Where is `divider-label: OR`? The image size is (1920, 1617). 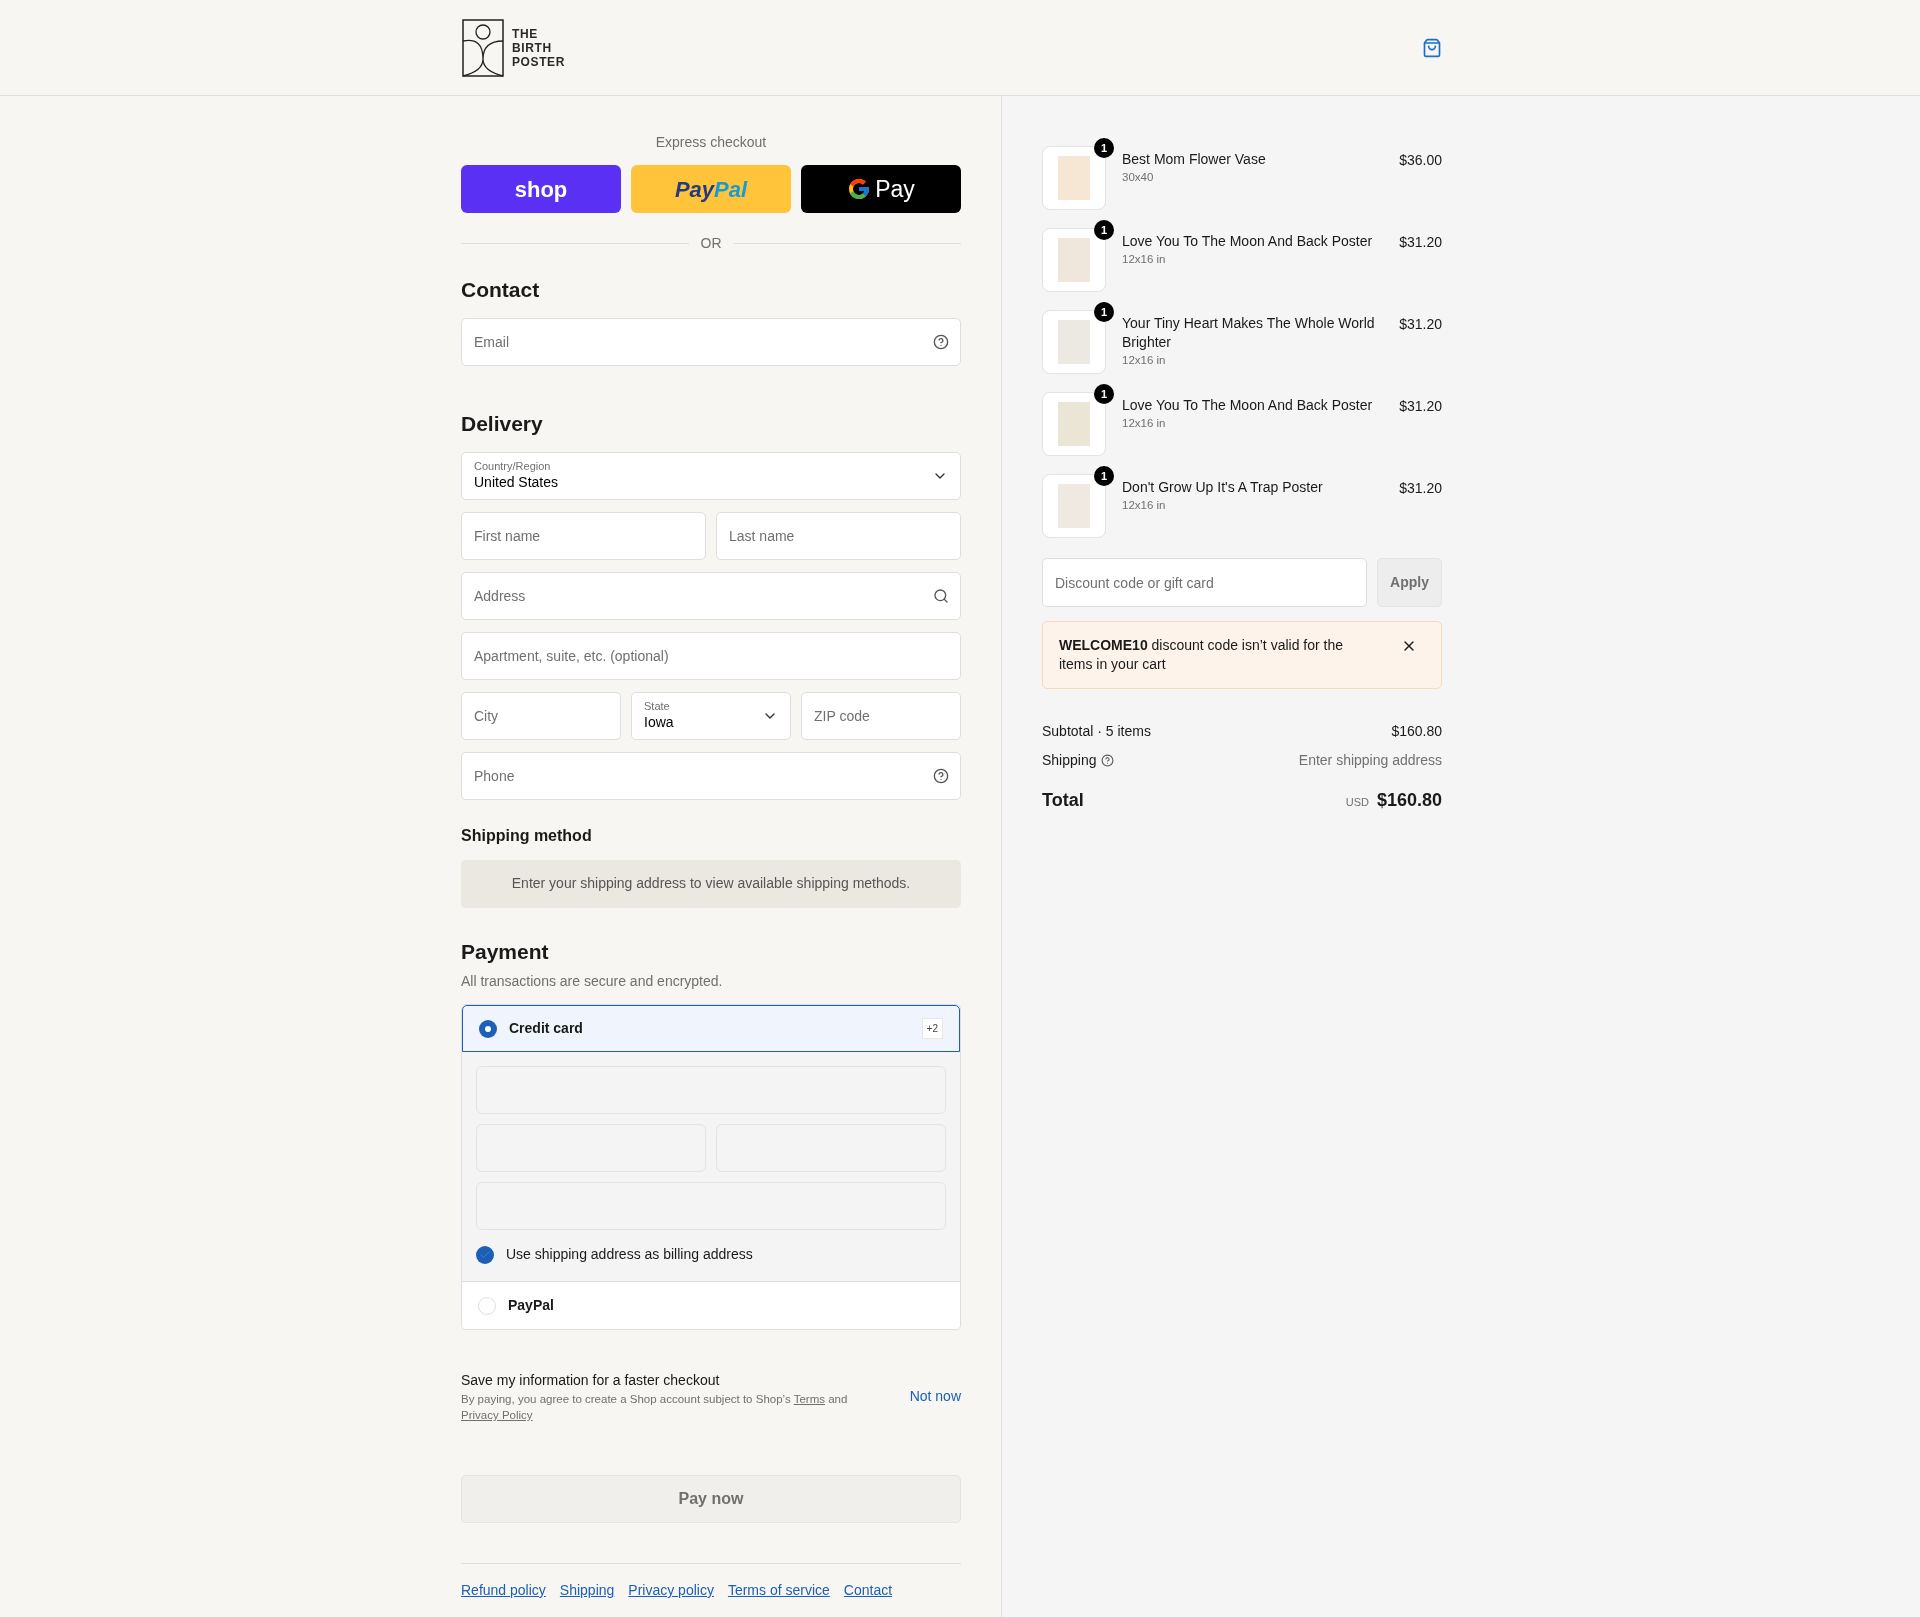
divider-label: OR is located at coordinates (711, 243).